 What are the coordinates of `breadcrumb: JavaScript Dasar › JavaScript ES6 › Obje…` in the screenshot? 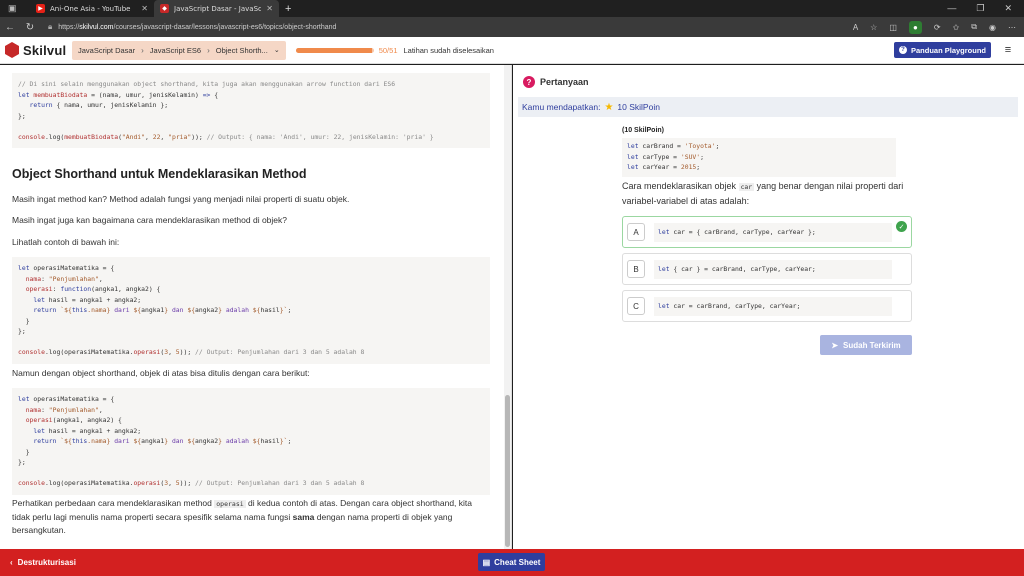 It's located at (179, 50).